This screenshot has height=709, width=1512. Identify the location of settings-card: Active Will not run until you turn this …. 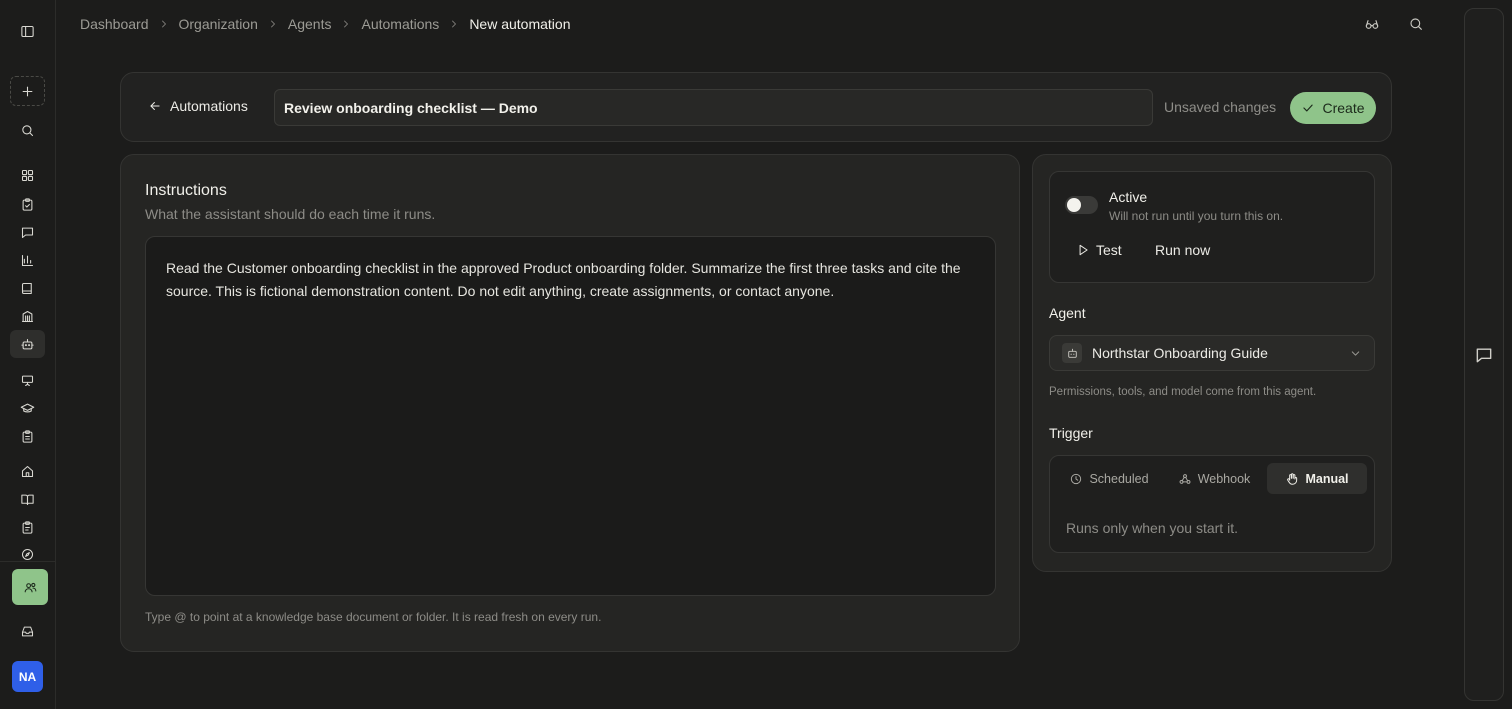
(1212, 363).